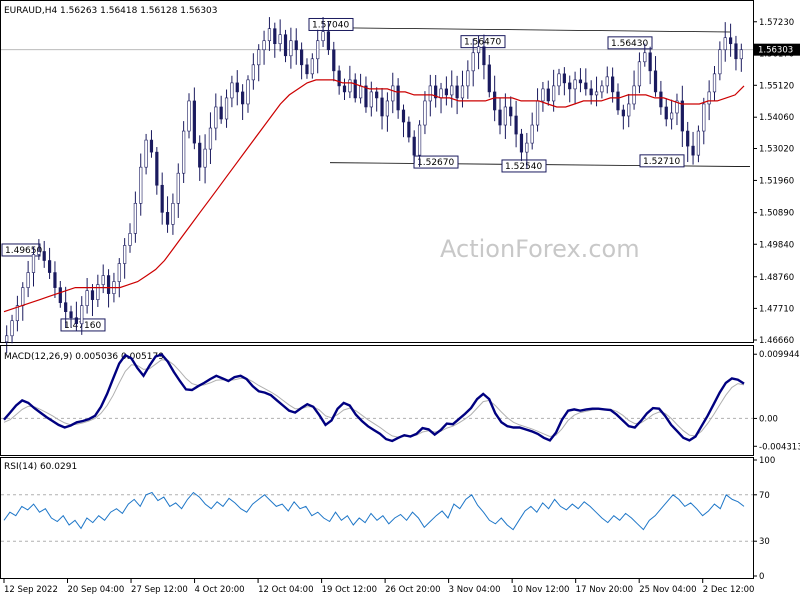 The width and height of the screenshot is (800, 600). I want to click on price-y-tick-label: 1.47710, so click(776, 309).